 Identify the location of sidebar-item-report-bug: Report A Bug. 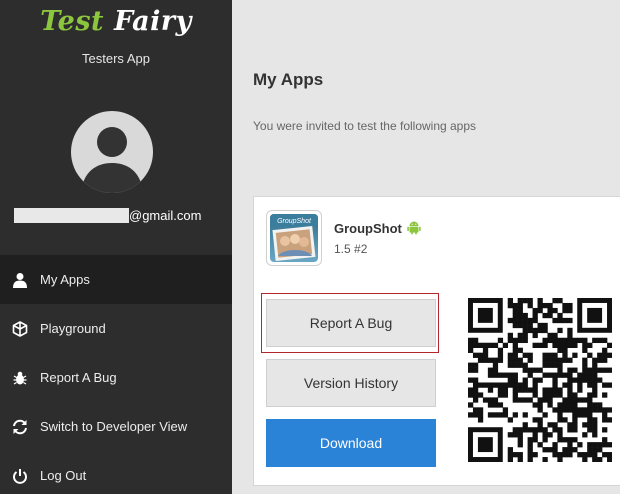
(116, 377).